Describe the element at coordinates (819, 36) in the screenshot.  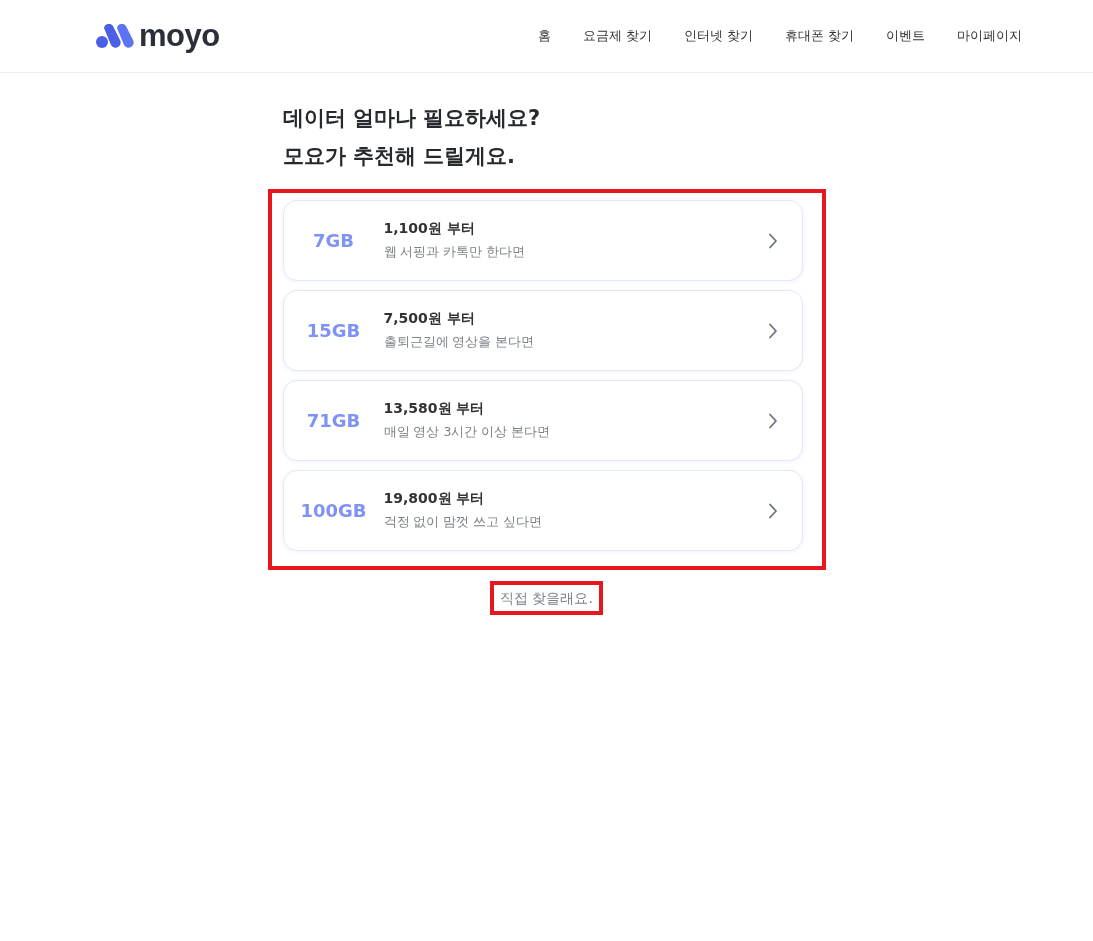
I see `nav-link: 휴대폰 찾기` at that location.